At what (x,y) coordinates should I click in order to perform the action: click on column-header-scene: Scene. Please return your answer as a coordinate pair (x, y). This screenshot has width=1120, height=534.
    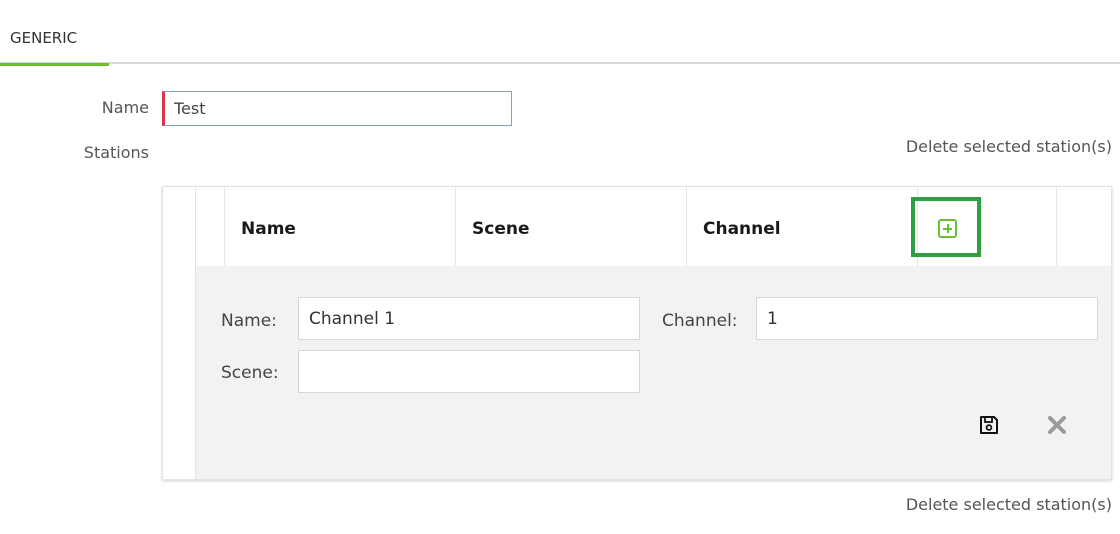
    Looking at the image, I should click on (571, 226).